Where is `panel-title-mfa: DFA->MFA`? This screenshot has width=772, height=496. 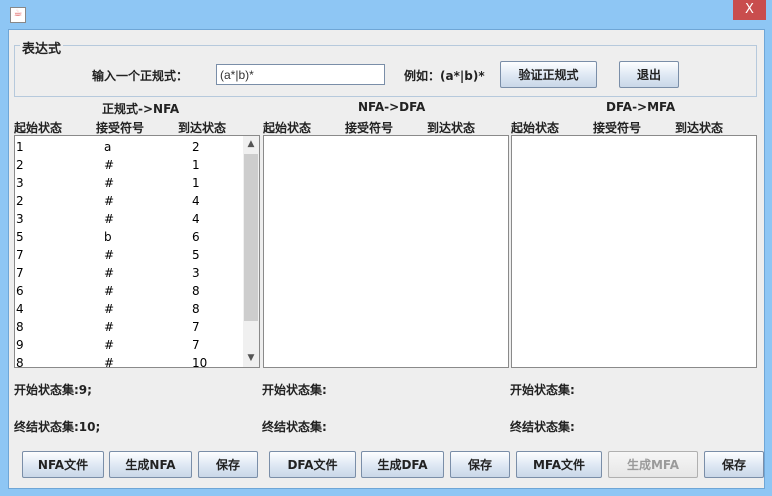 panel-title-mfa: DFA->MFA is located at coordinates (641, 107).